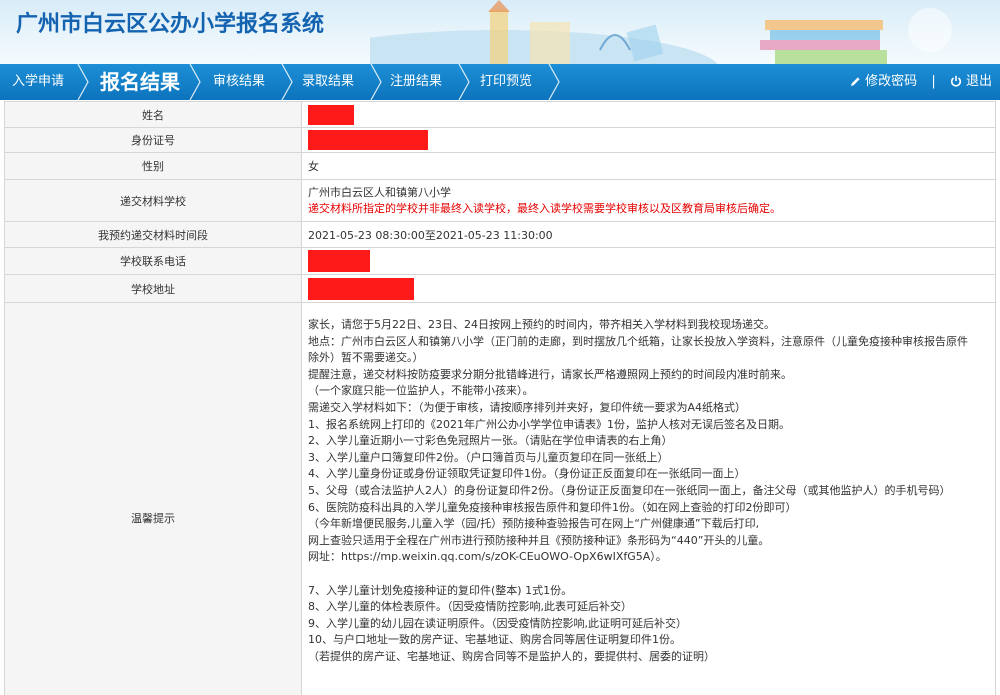  What do you see at coordinates (497, 623) in the screenshot?
I see `tip-line: 9、入学儿童的幼儿园在读证明原件。（因受疫情防控影响,此证明可延后补交）` at bounding box center [497, 623].